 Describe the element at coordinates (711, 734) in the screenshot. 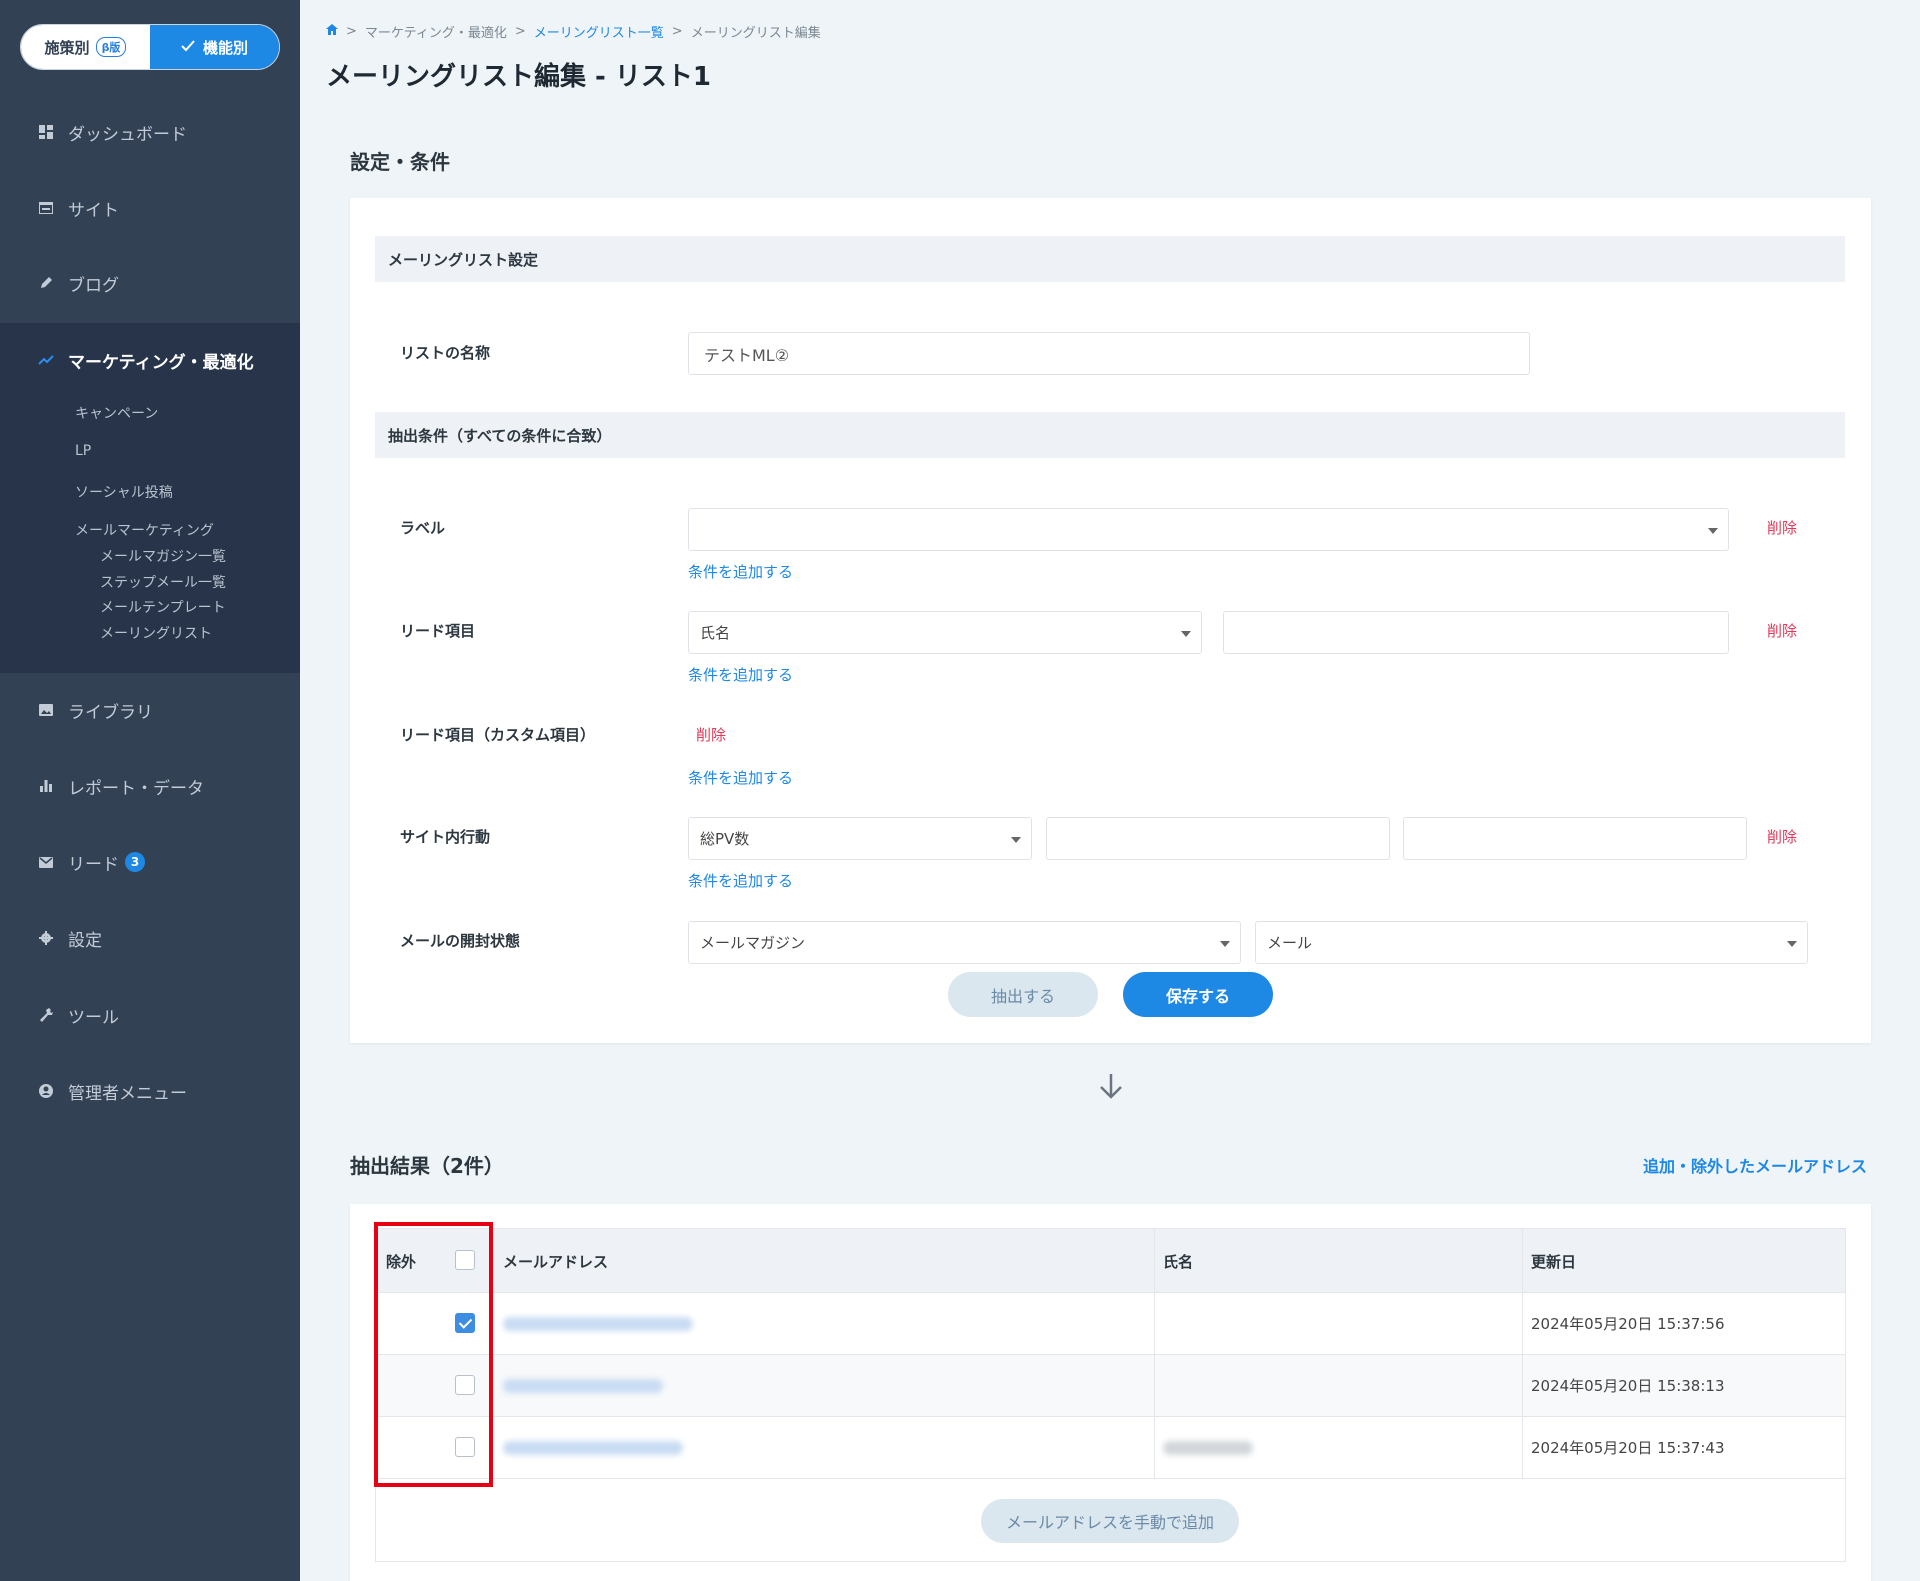

I see `delete-custom-condition: 削除` at that location.